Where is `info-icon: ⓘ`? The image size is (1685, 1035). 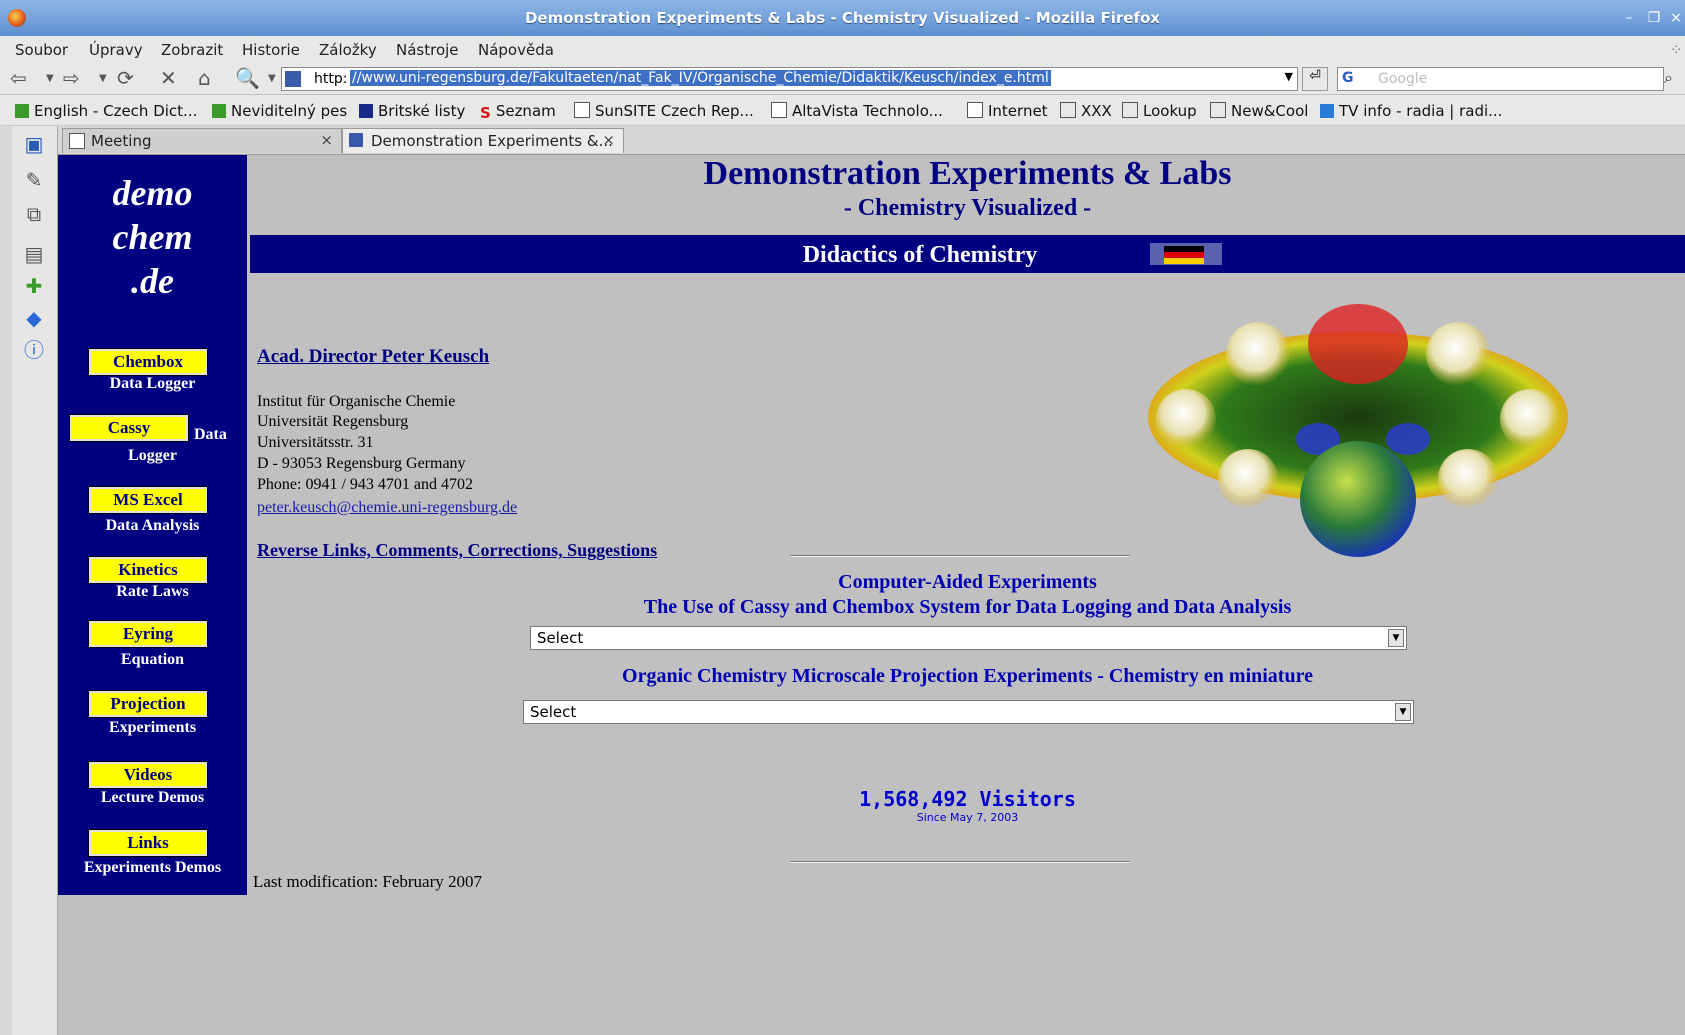
info-icon: ⓘ is located at coordinates (34, 348).